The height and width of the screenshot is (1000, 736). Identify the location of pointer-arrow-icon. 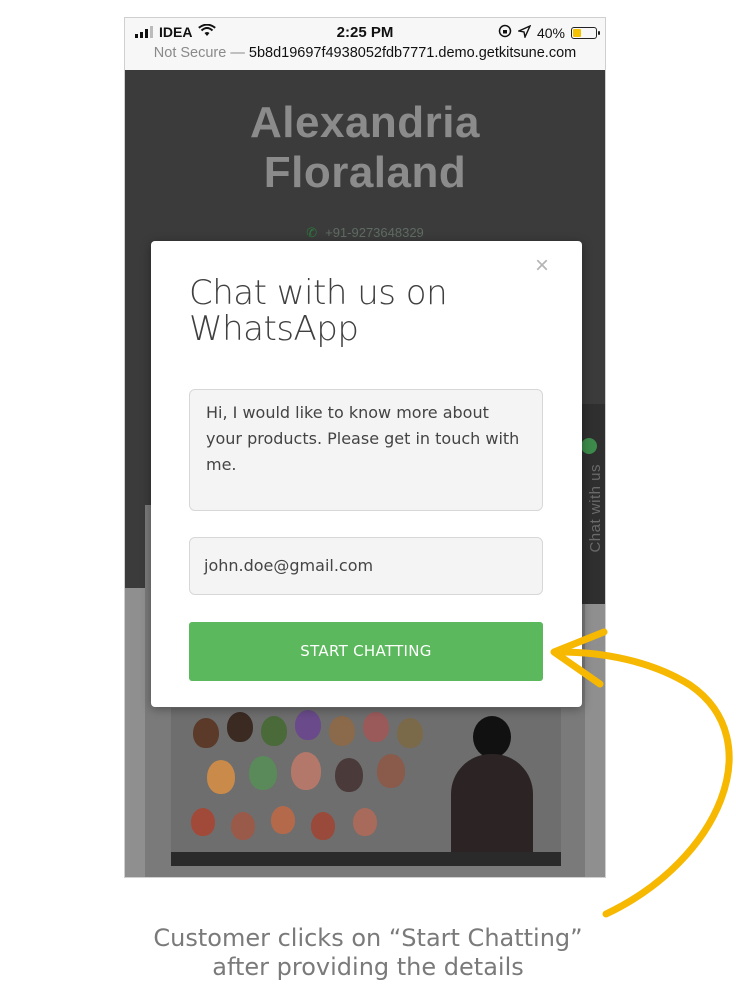
(641, 773).